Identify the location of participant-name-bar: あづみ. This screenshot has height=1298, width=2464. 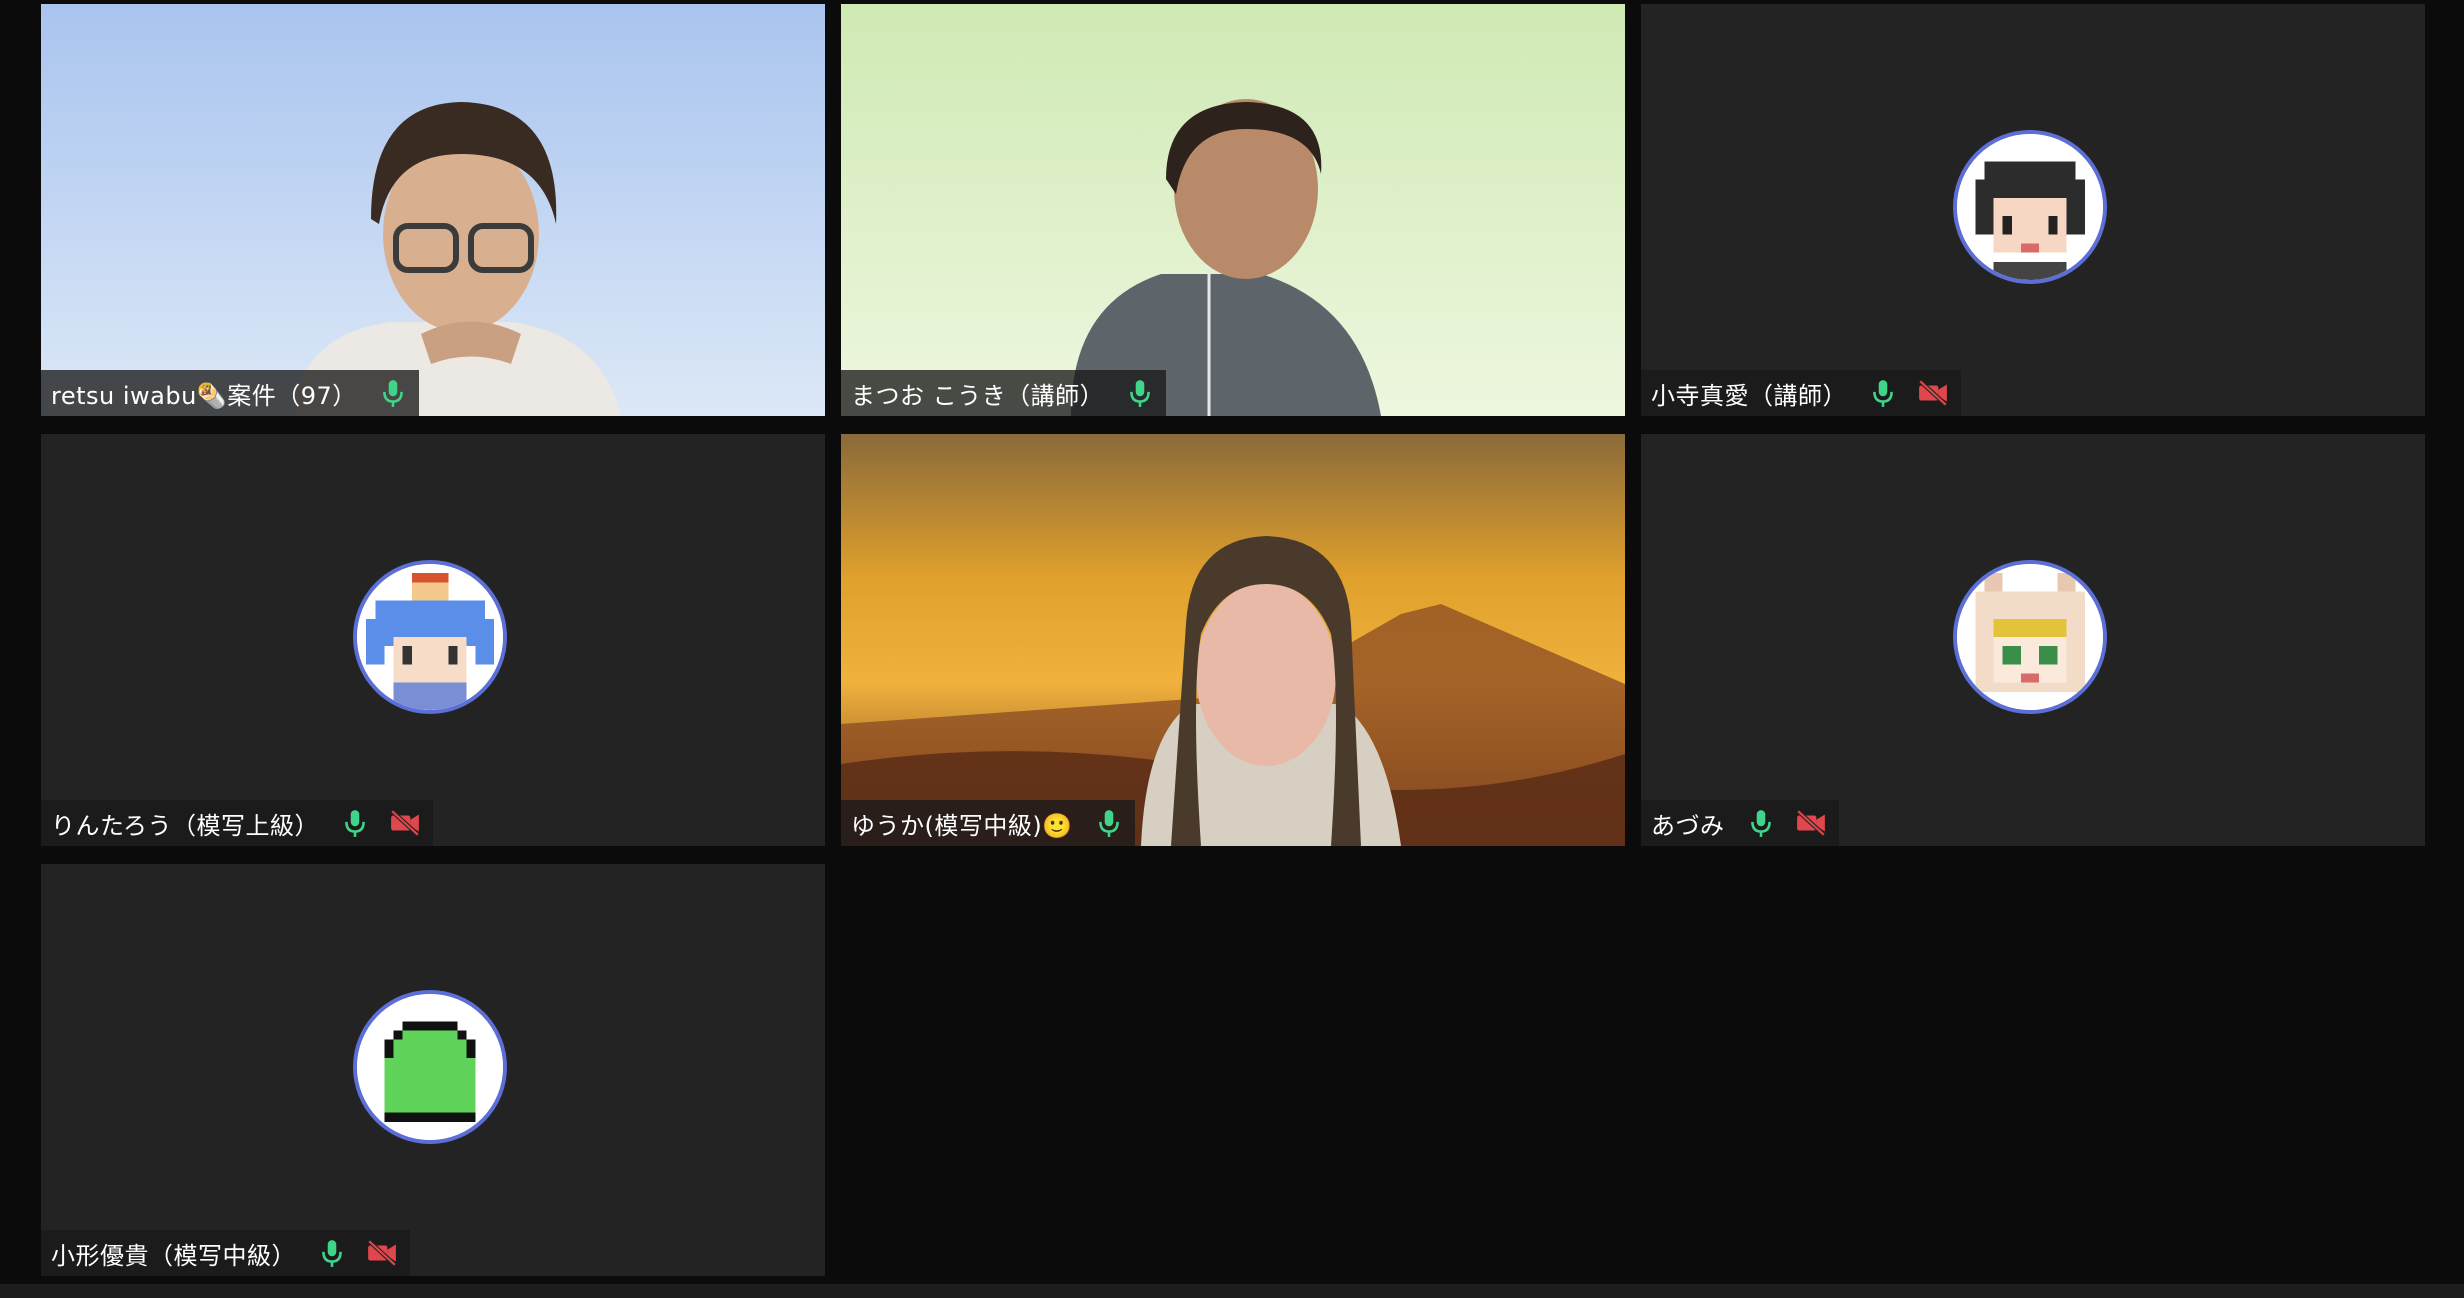
(1740, 823).